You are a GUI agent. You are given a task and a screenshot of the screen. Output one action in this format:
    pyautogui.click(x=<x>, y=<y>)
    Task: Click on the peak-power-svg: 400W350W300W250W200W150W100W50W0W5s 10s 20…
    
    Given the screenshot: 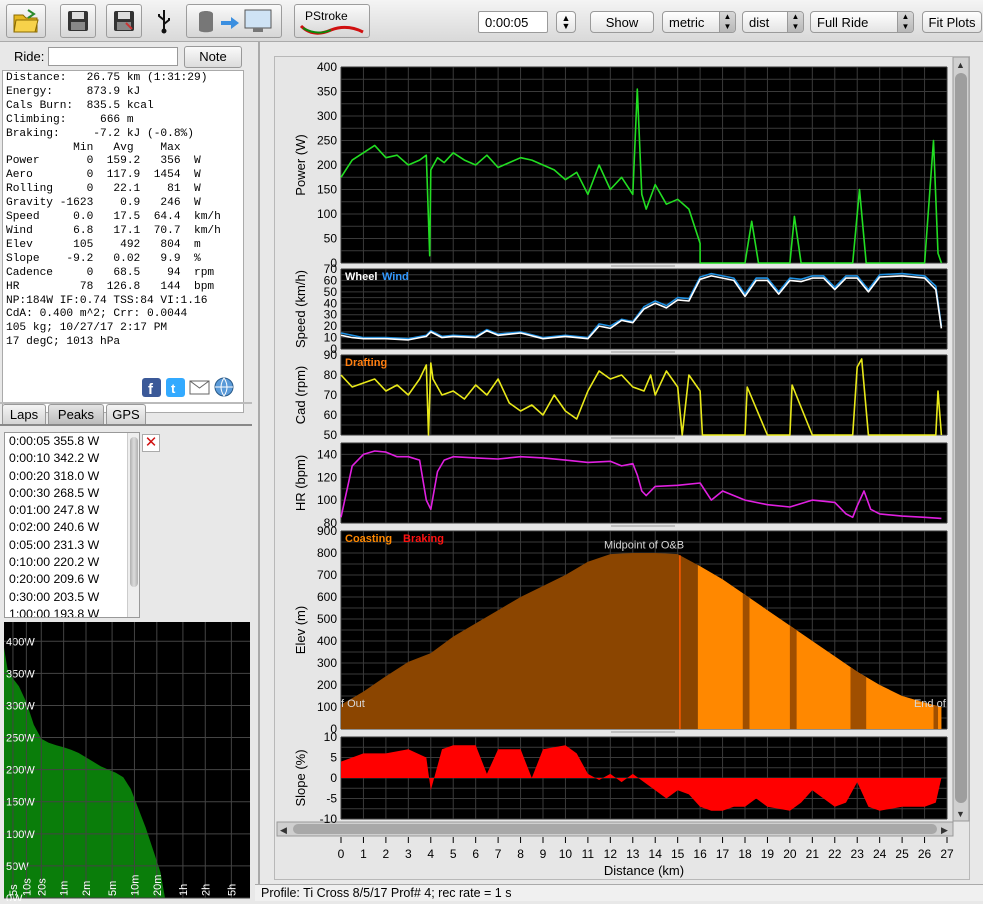 What is the action you would take?
    pyautogui.click(x=127, y=763)
    